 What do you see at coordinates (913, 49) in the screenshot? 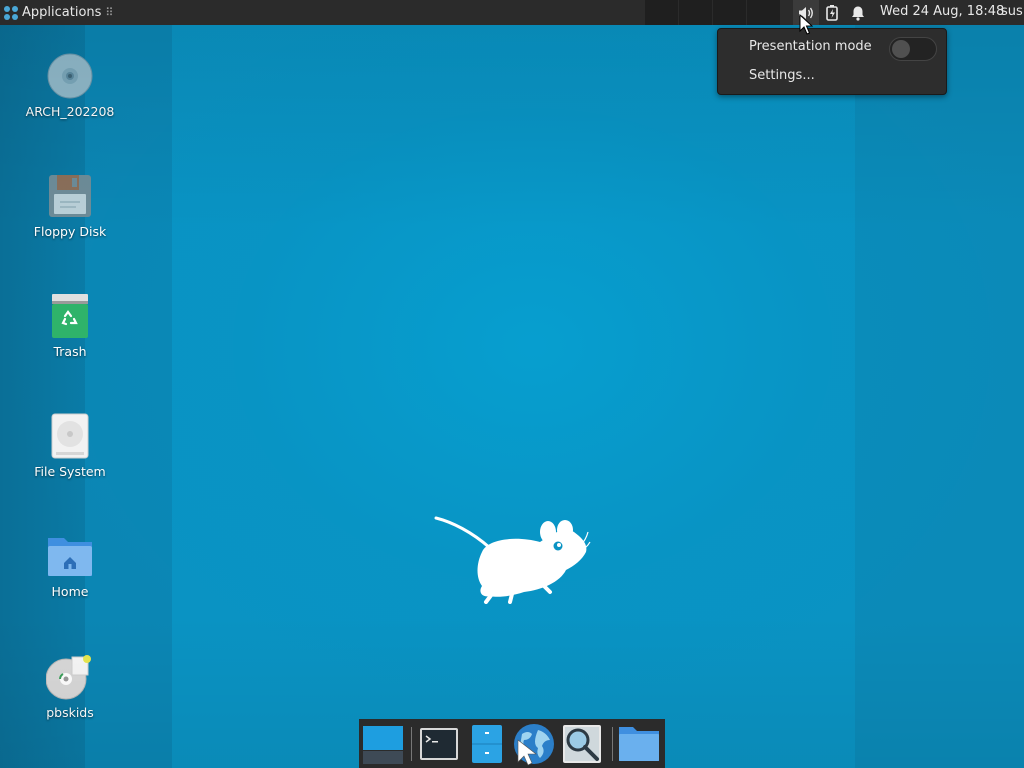
I see `presentation-mode-toggle` at bounding box center [913, 49].